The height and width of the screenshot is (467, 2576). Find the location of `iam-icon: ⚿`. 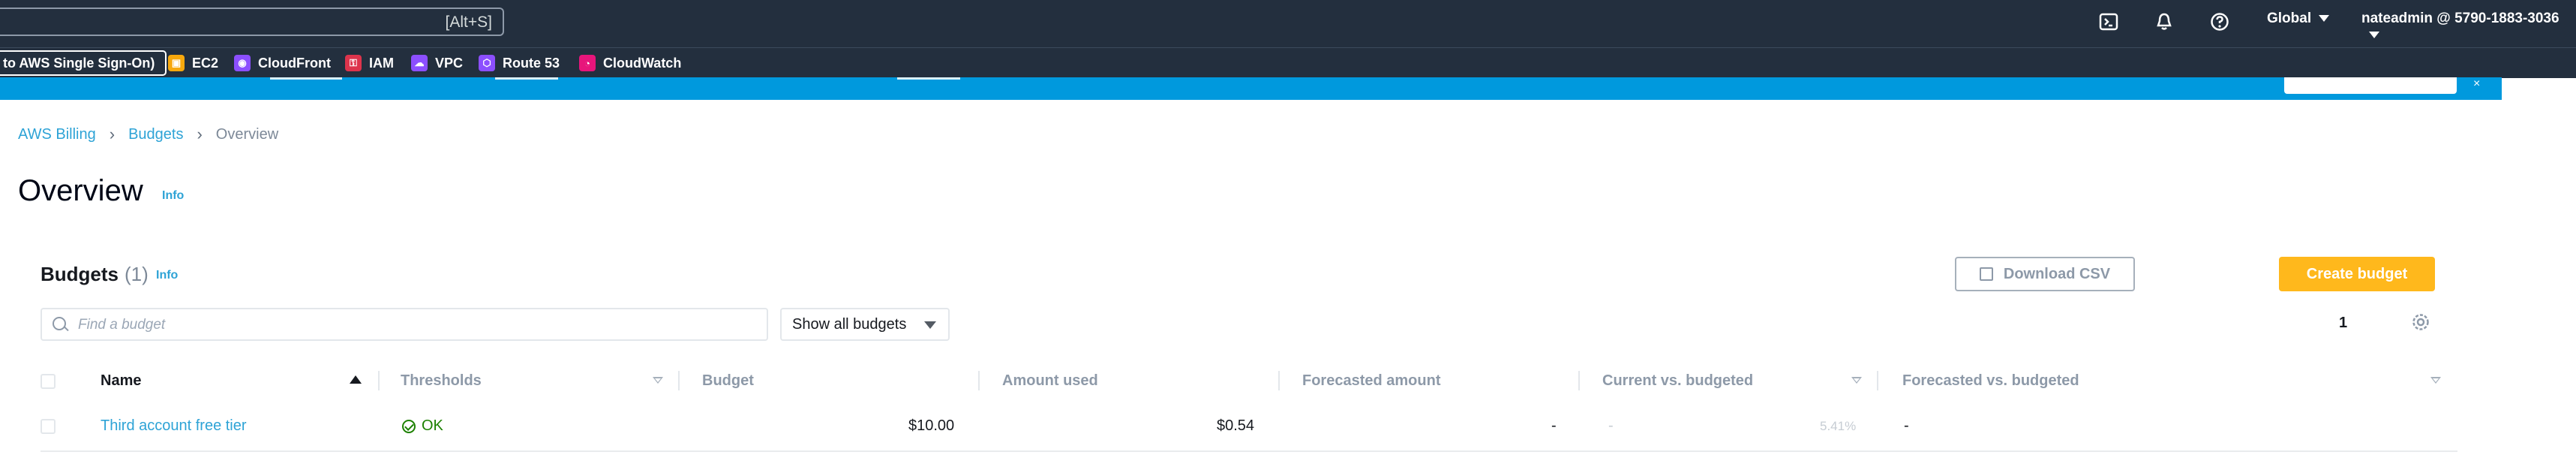

iam-icon: ⚿ is located at coordinates (353, 63).